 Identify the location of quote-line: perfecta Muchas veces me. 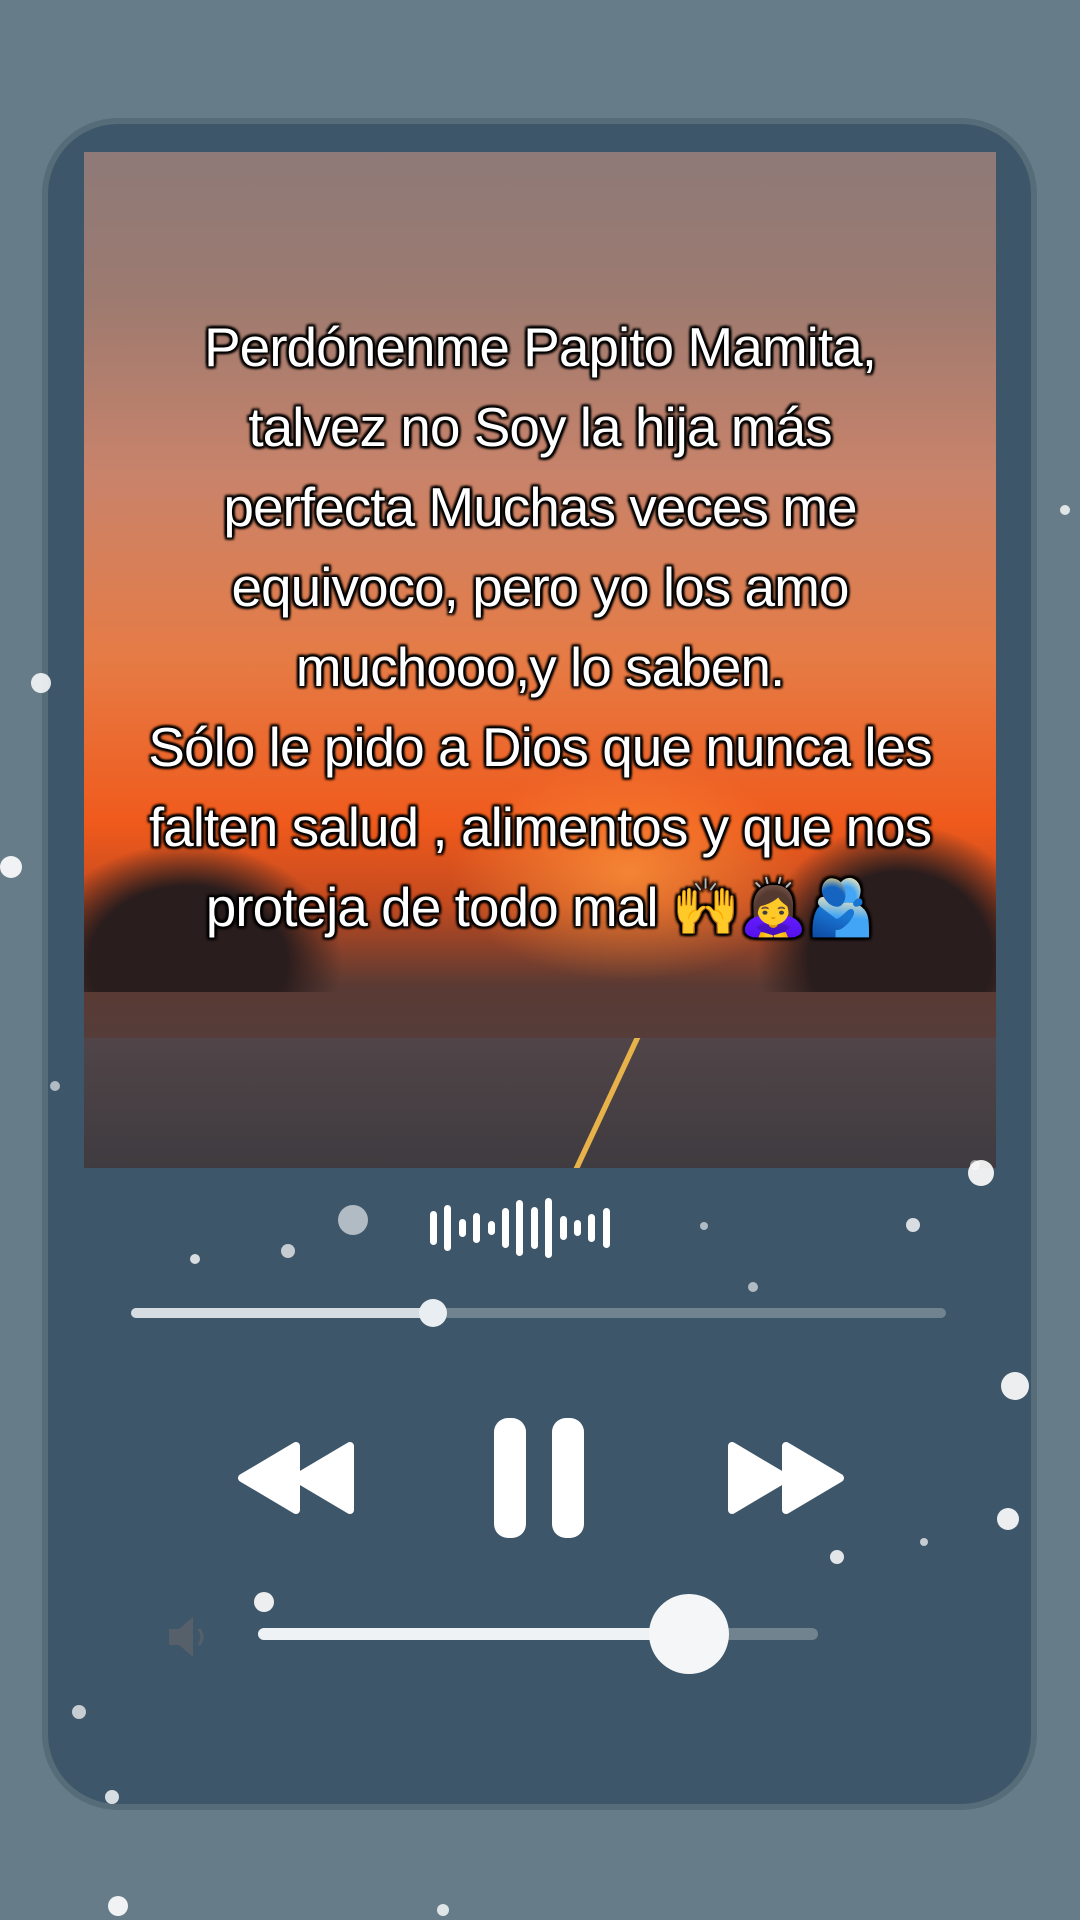
(540, 507).